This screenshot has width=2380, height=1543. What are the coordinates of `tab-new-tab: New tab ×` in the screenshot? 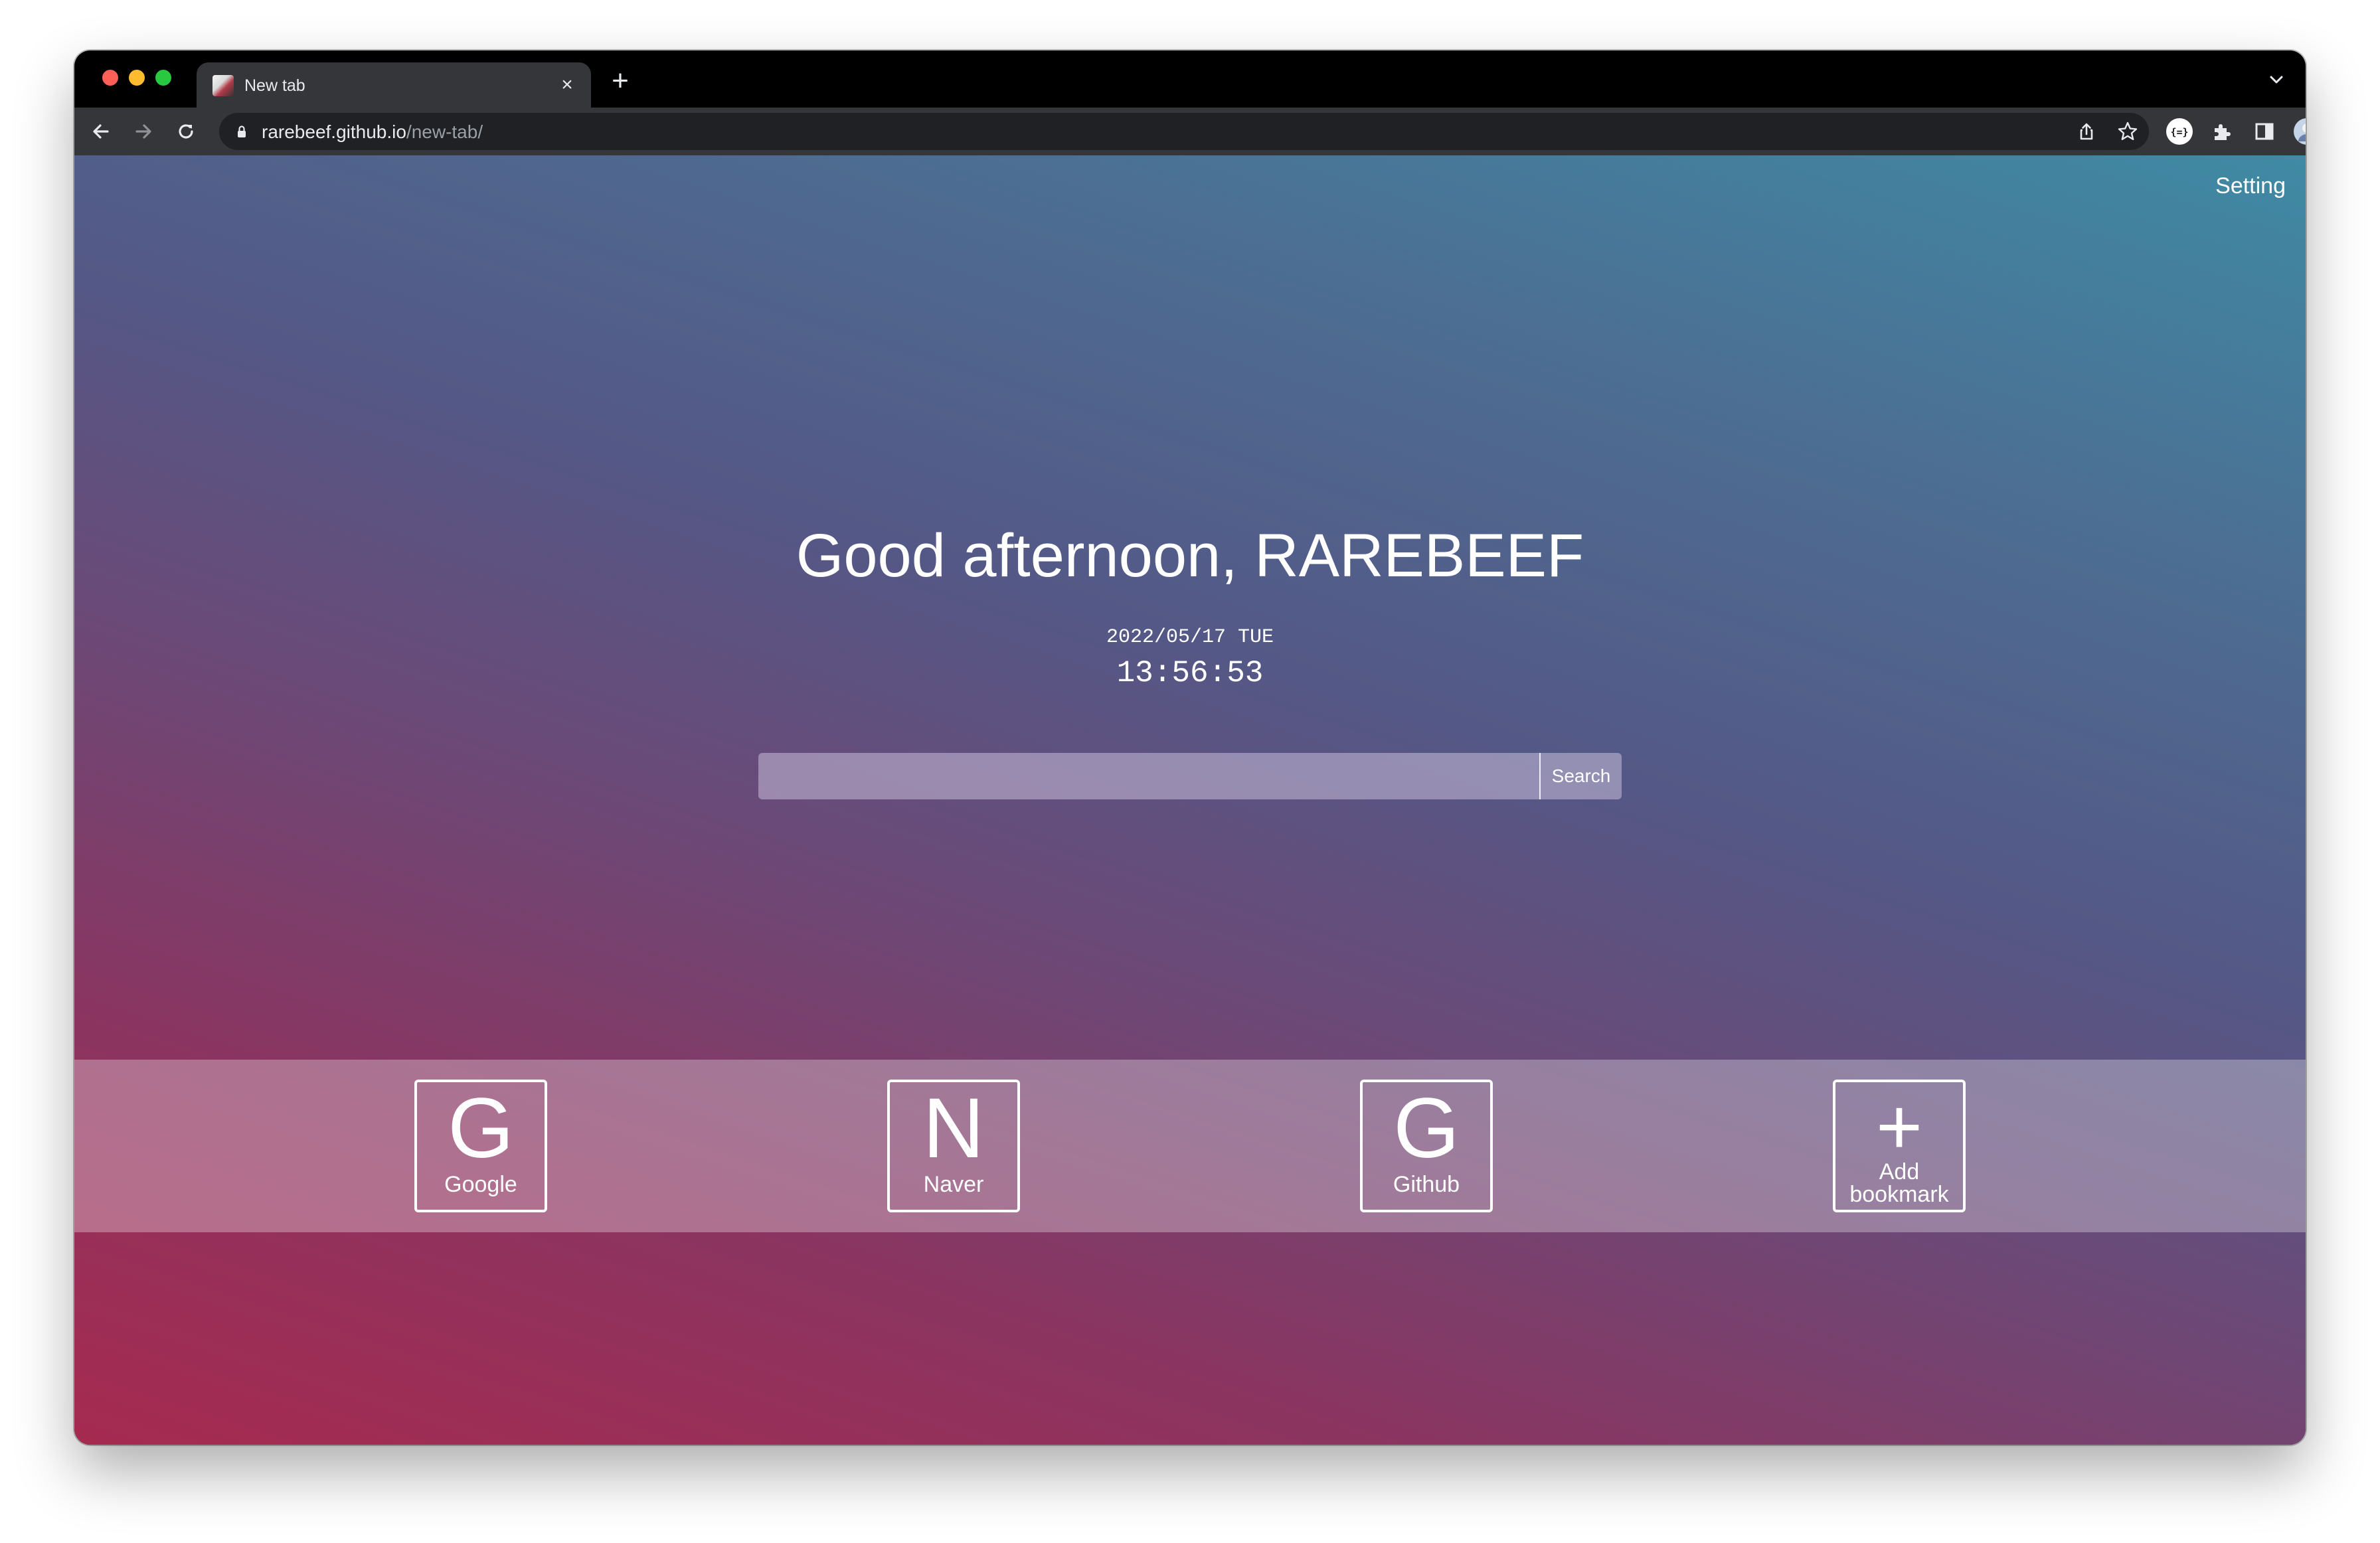 It's located at (394, 85).